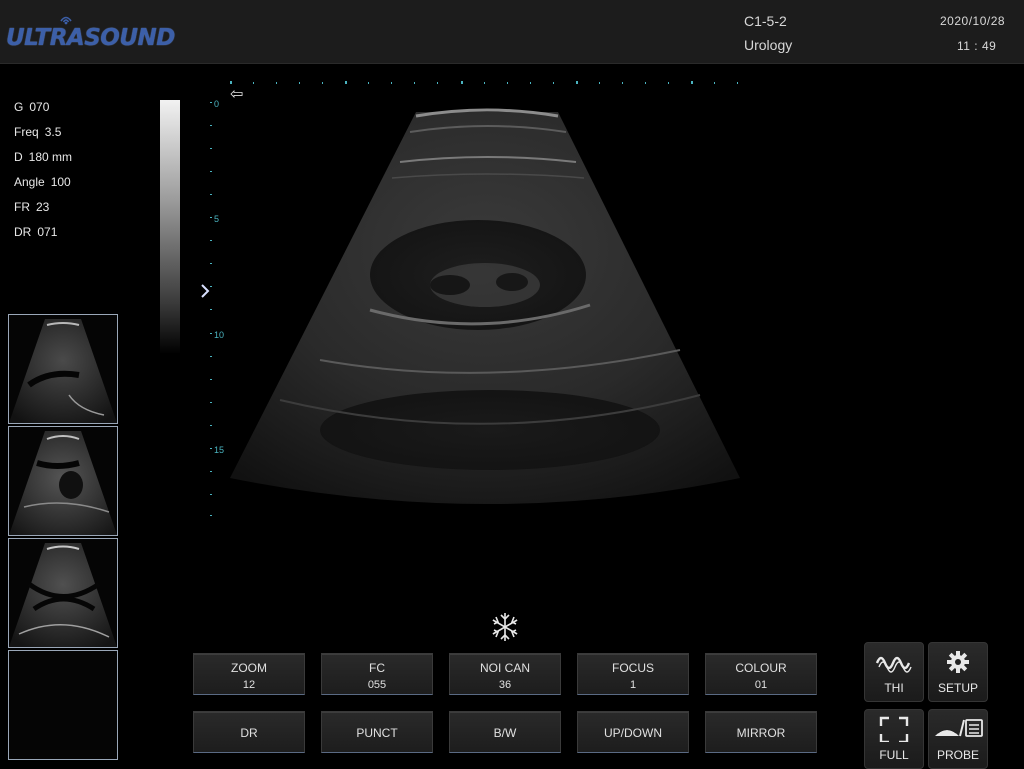 Image resolution: width=1024 pixels, height=769 pixels. What do you see at coordinates (32, 207) in the screenshot?
I see `param-frame-rate: FR 23` at bounding box center [32, 207].